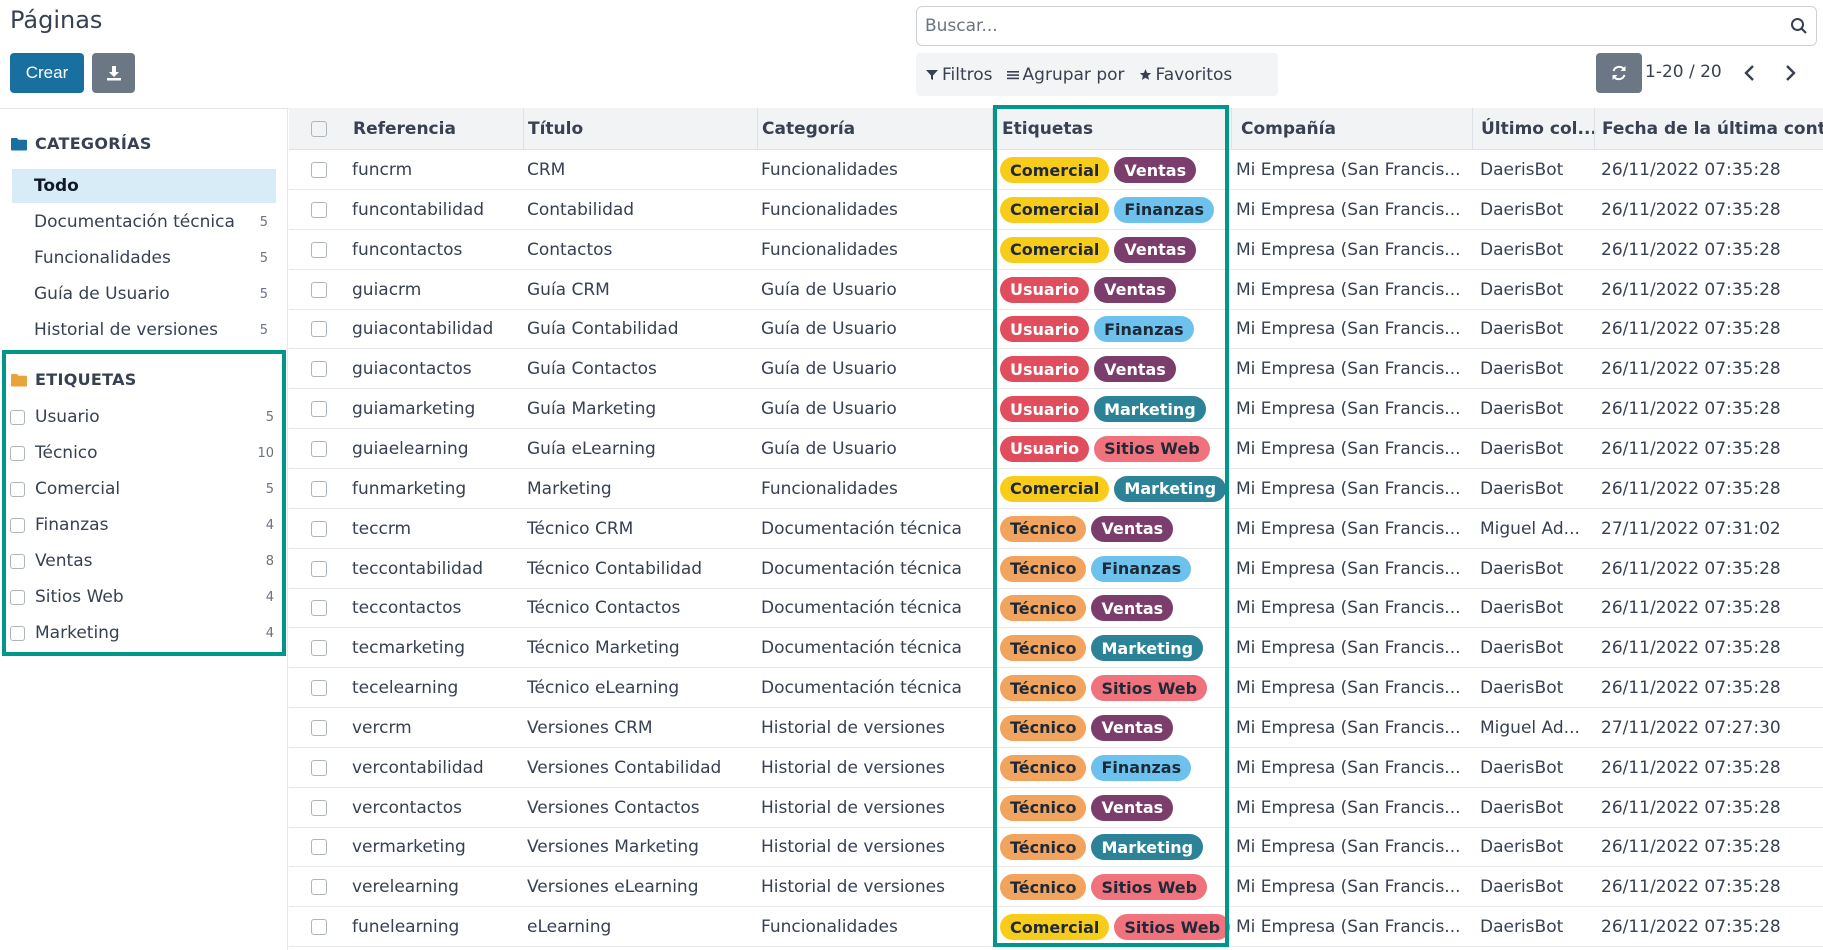 Image resolution: width=1823 pixels, height=950 pixels. I want to click on create-button: Crear, so click(47, 73).